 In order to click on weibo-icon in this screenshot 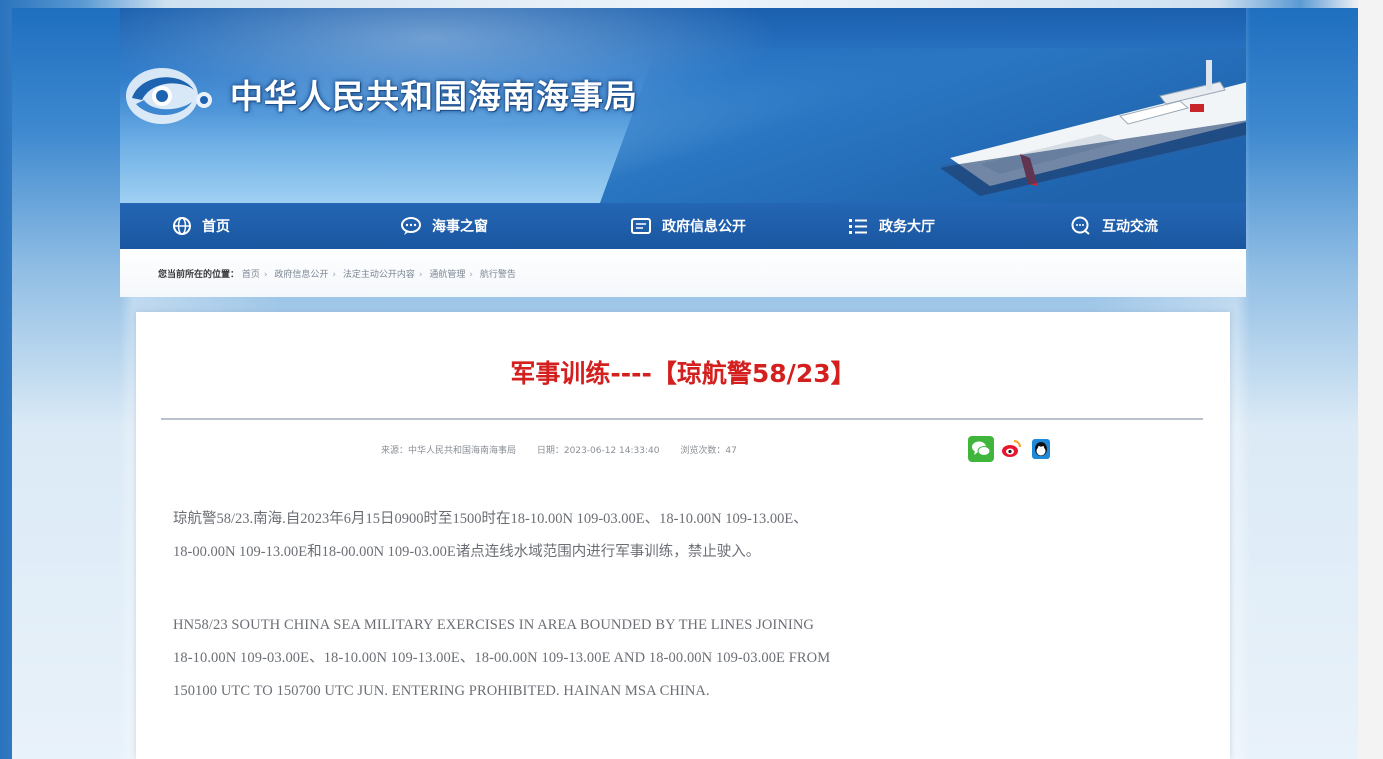, I will do `click(1011, 449)`.